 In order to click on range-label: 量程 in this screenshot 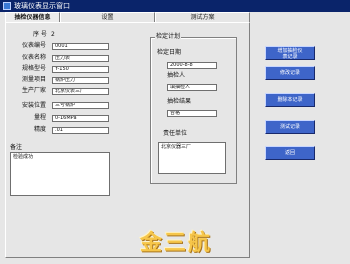, I will do `click(40, 117)`.